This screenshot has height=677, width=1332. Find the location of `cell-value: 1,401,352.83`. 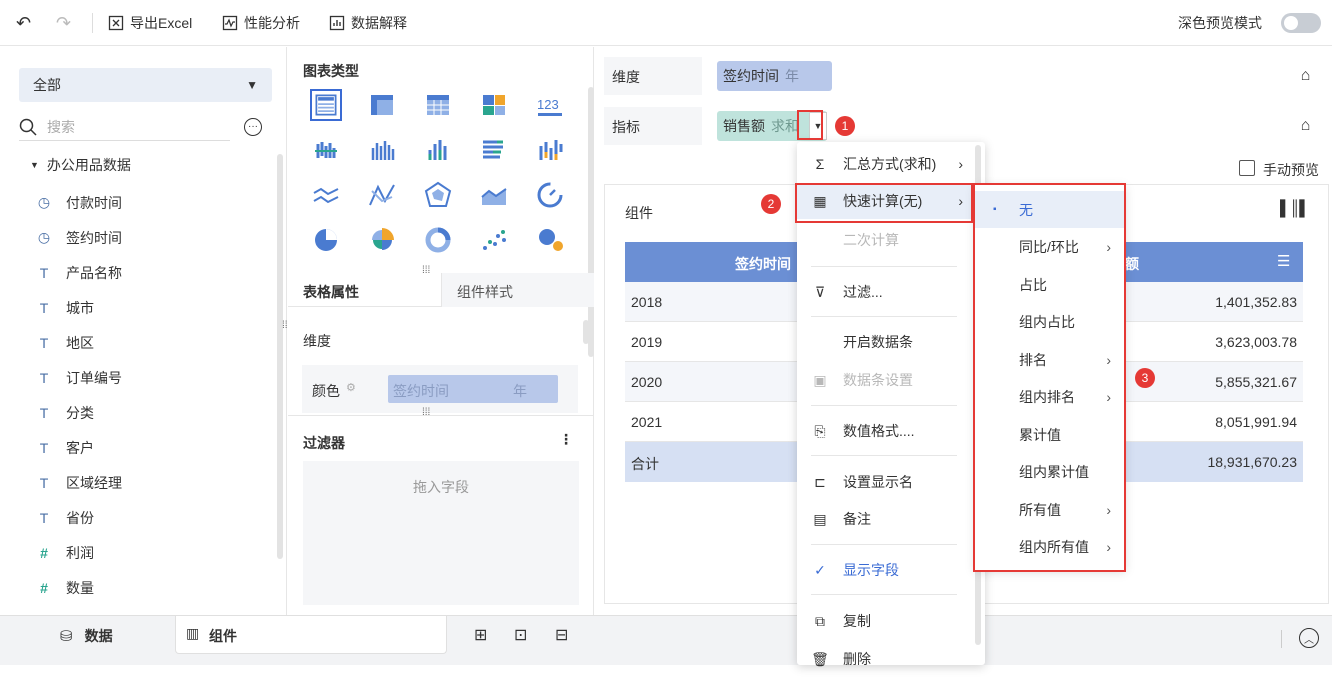

cell-value: 1,401,352.83 is located at coordinates (1256, 302).